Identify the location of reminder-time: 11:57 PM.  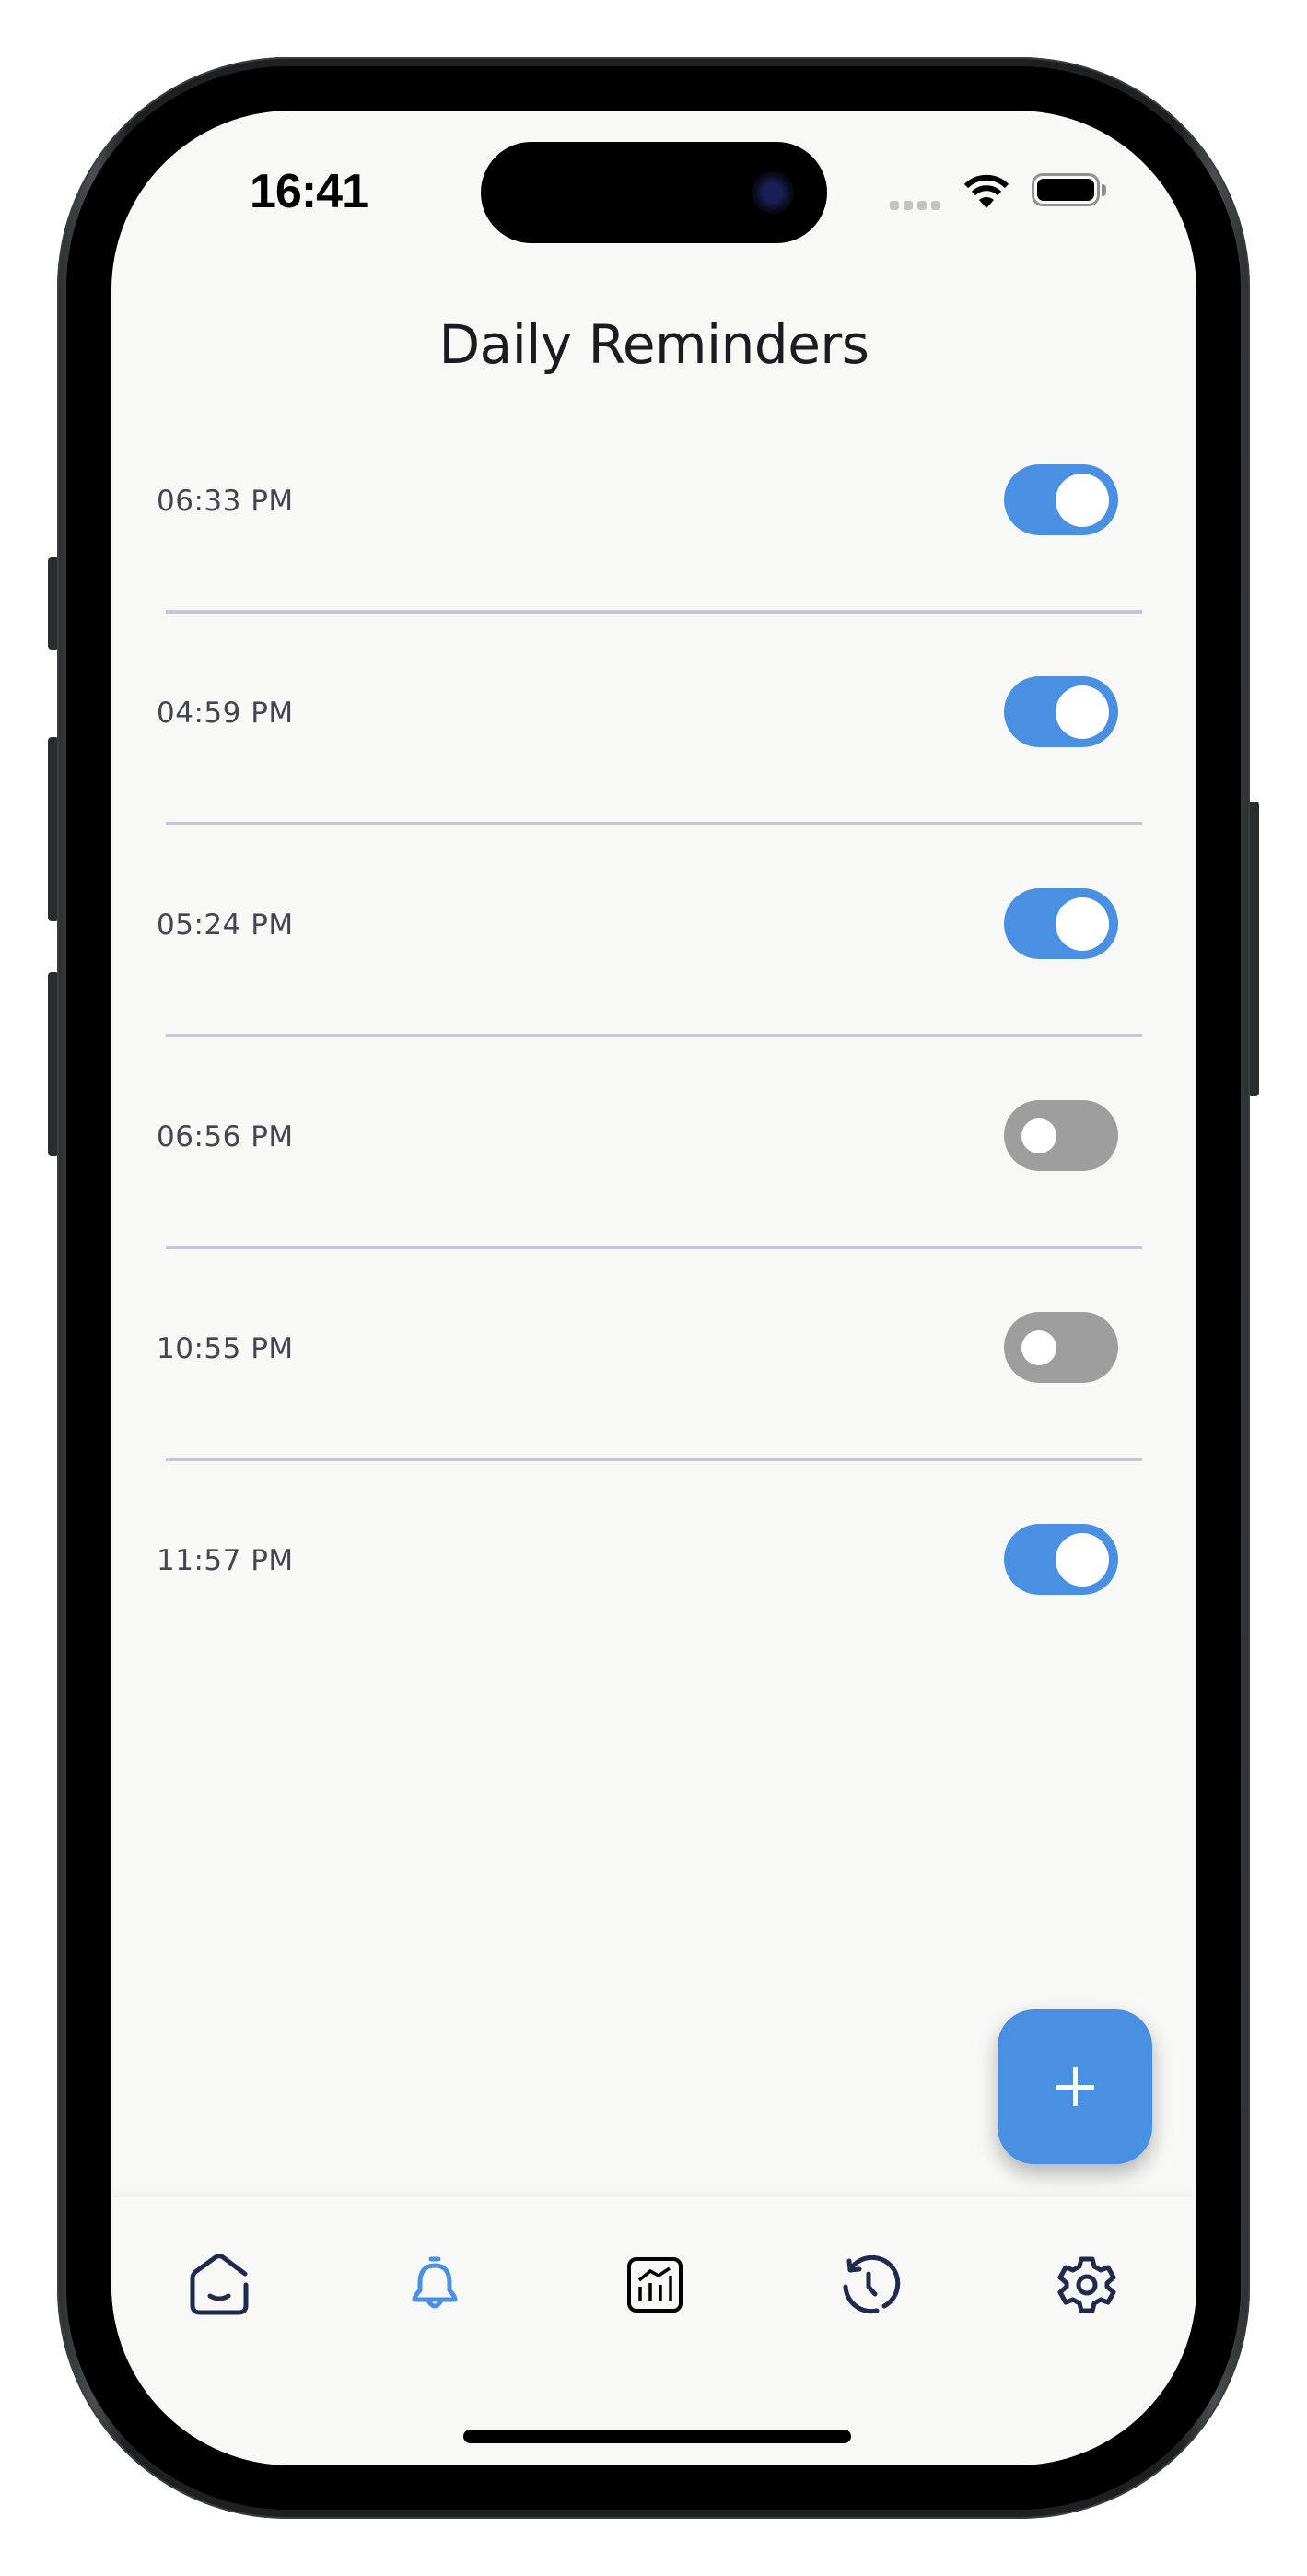
(226, 1560).